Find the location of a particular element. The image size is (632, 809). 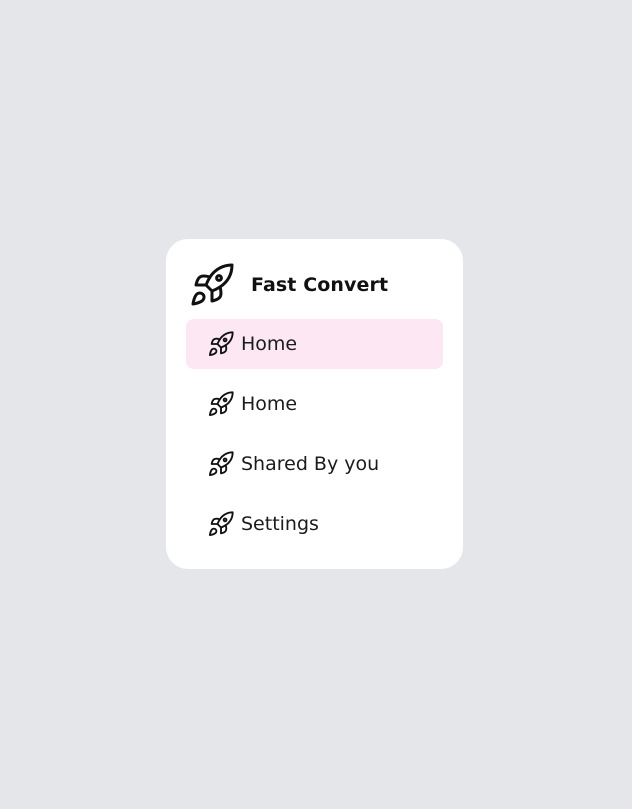

sidebar-item-home-active: Home is located at coordinates (314, 344).